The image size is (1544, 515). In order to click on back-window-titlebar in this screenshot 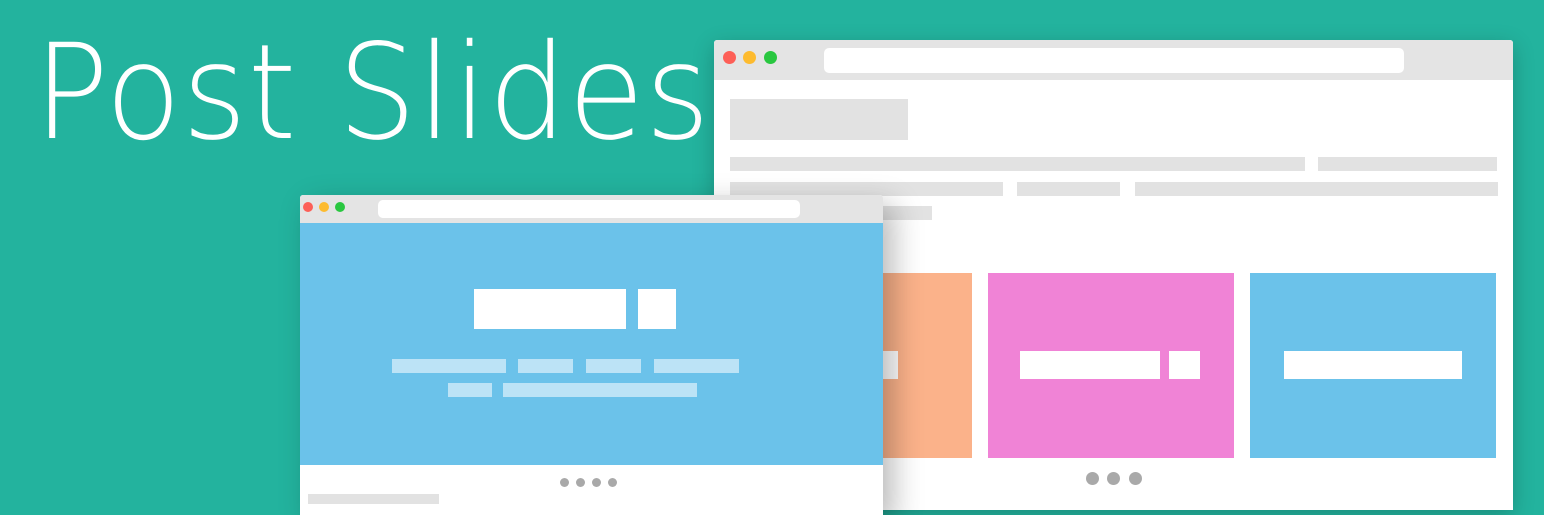, I will do `click(1113, 60)`.